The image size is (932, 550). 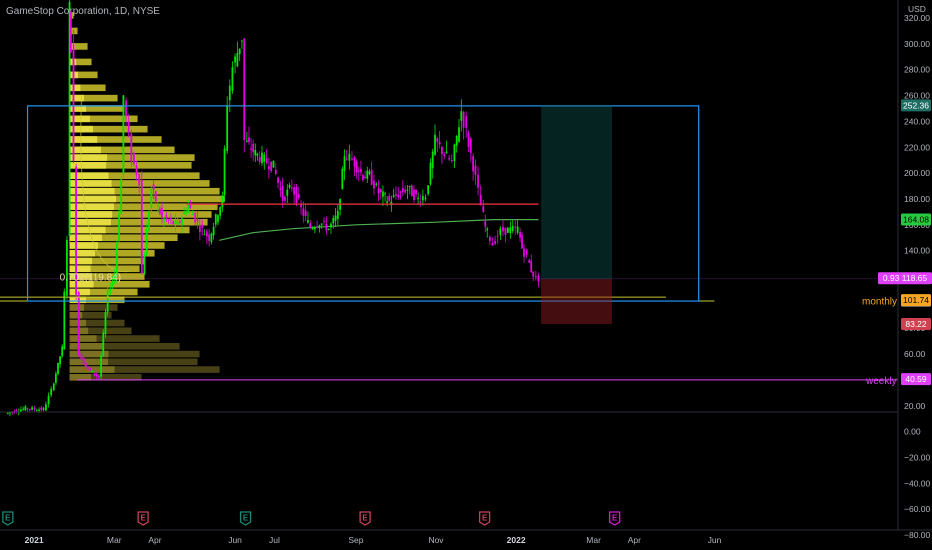 What do you see at coordinates (916, 379) in the screenshot?
I see `price-tag-label: 40.59` at bounding box center [916, 379].